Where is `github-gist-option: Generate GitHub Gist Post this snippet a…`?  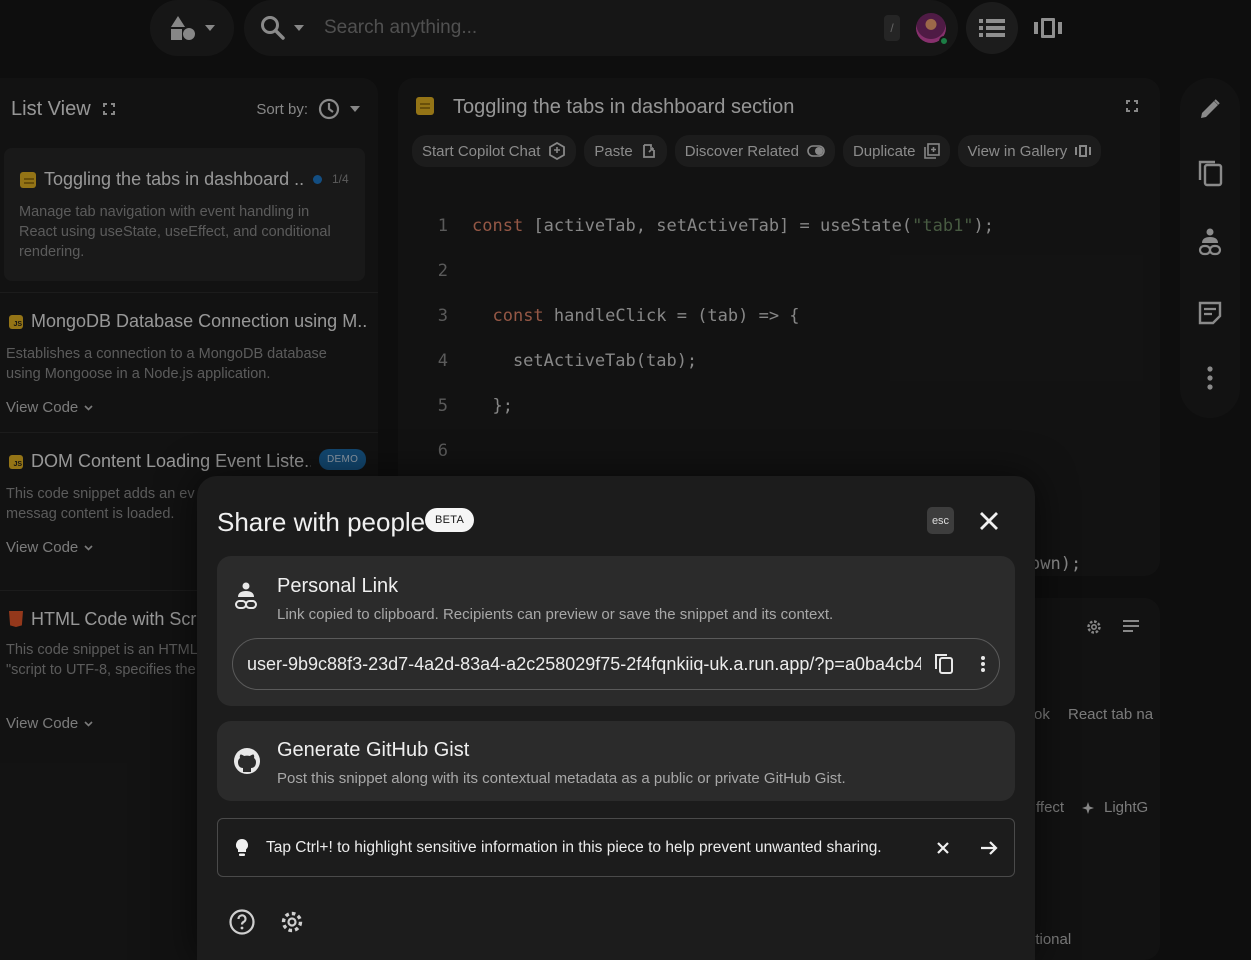 github-gist-option: Generate GitHub Gist Post this snippet a… is located at coordinates (616, 761).